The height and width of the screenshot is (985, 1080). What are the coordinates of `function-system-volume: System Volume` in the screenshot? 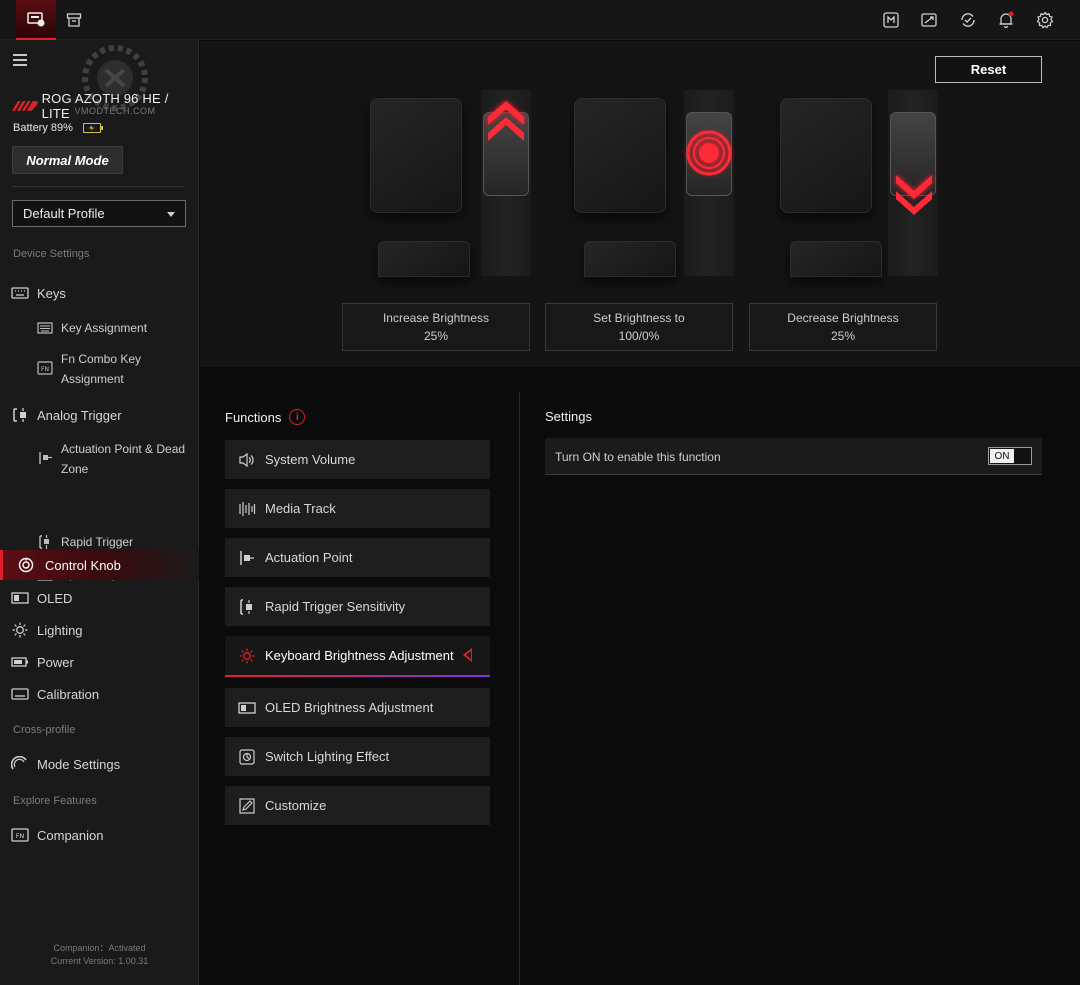 It's located at (357, 459).